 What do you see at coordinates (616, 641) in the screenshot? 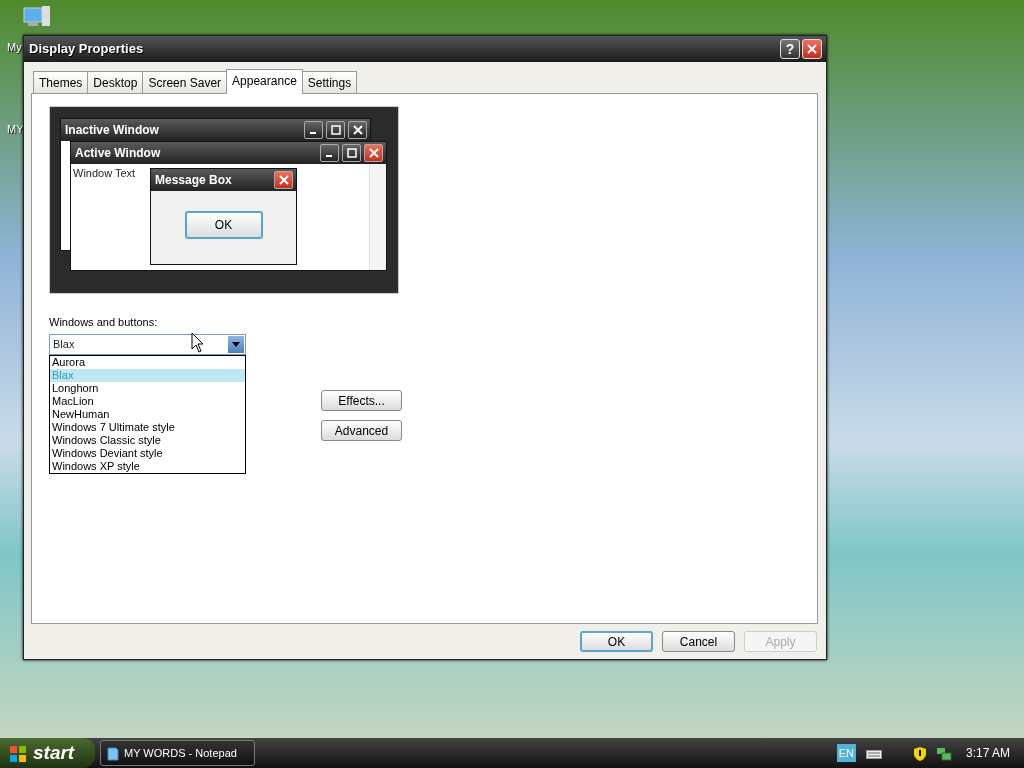
I see `dialog-button: OK` at bounding box center [616, 641].